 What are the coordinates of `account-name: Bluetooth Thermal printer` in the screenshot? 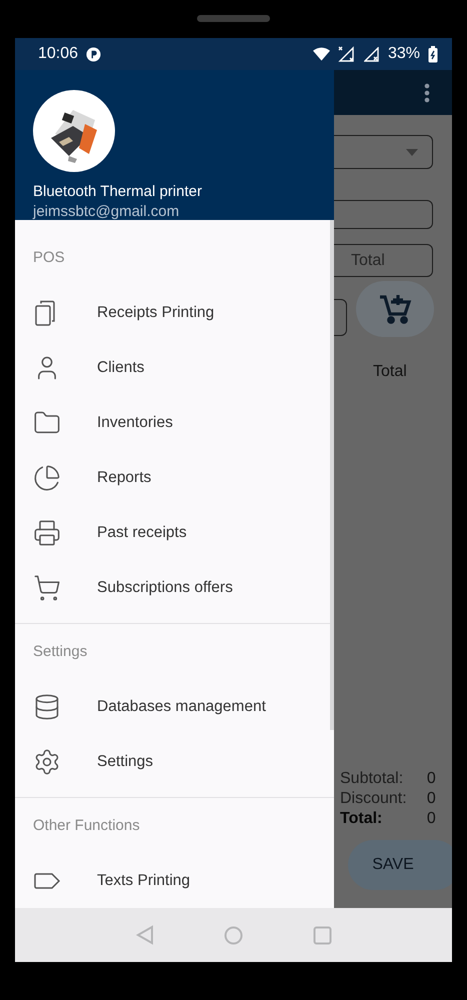 It's located at (118, 191).